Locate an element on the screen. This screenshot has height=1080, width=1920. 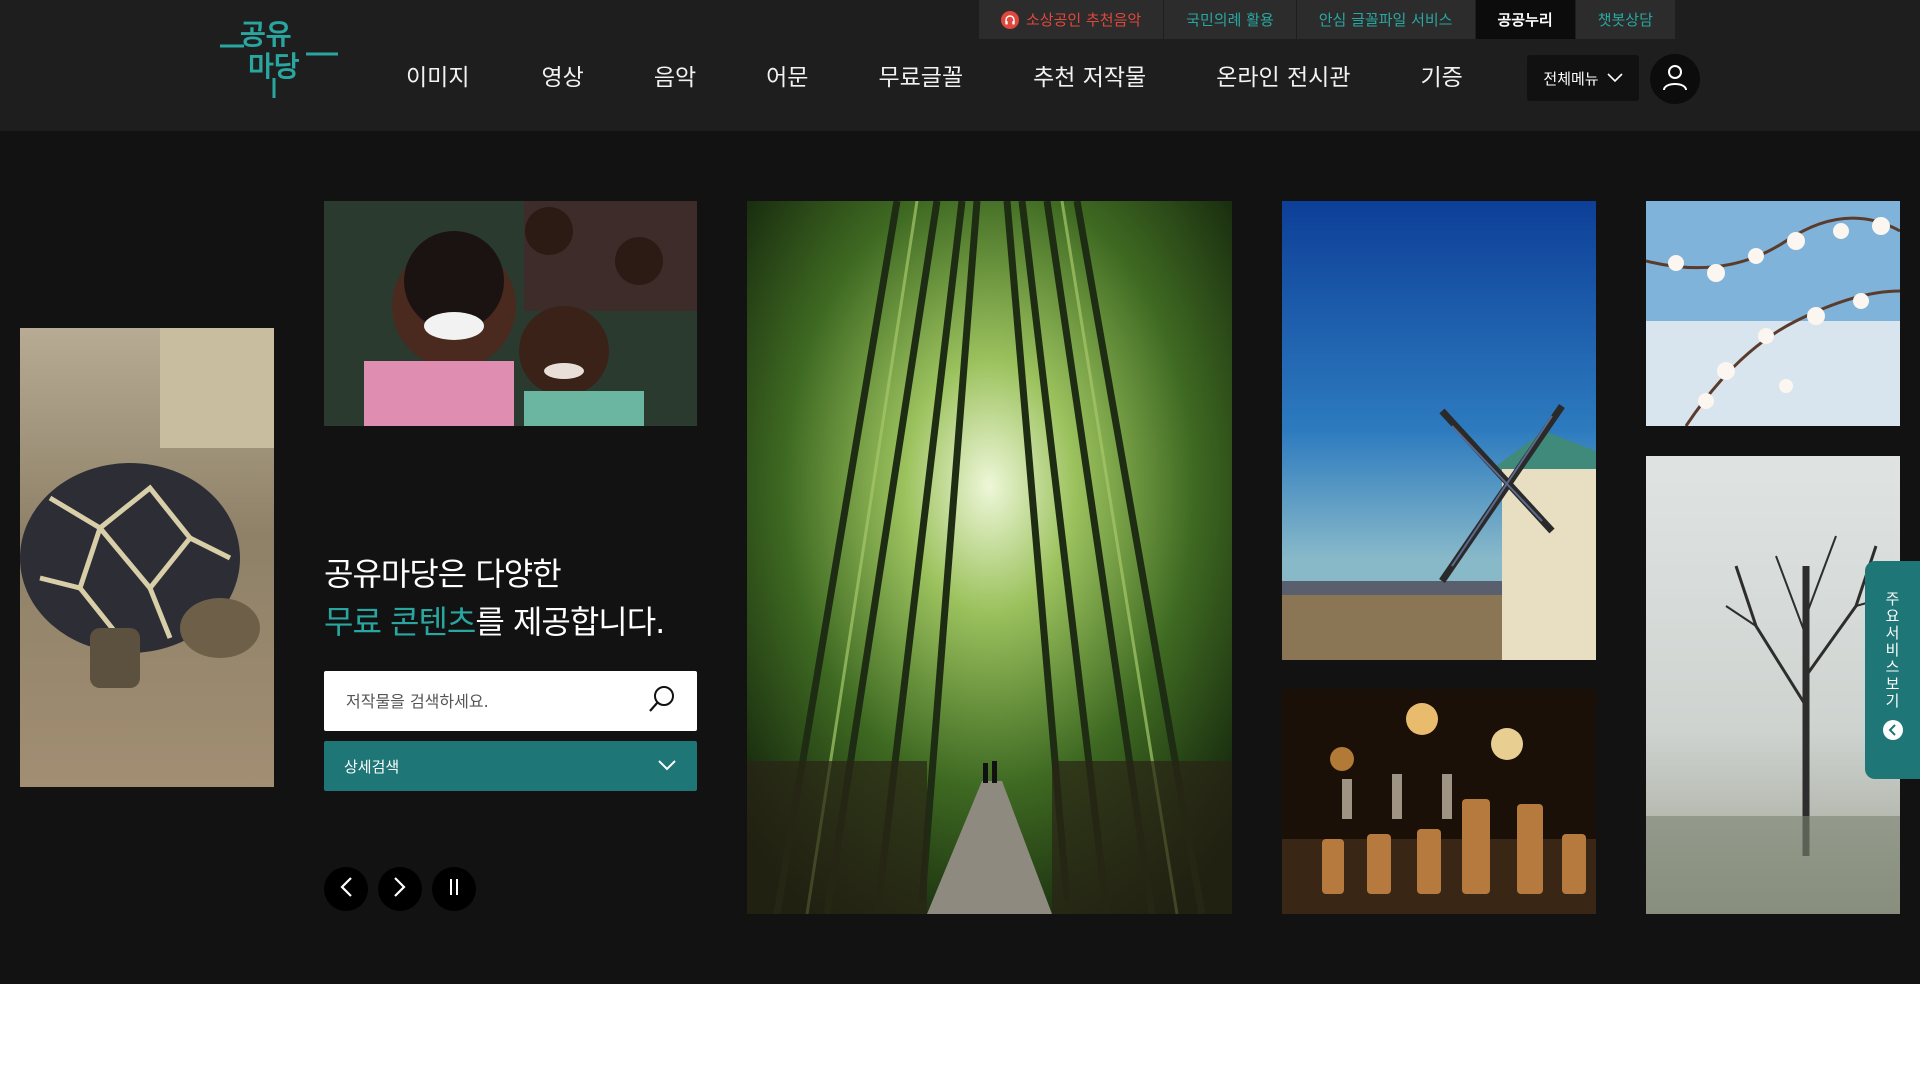
nav-item-video: 영상 is located at coordinates (562, 75).